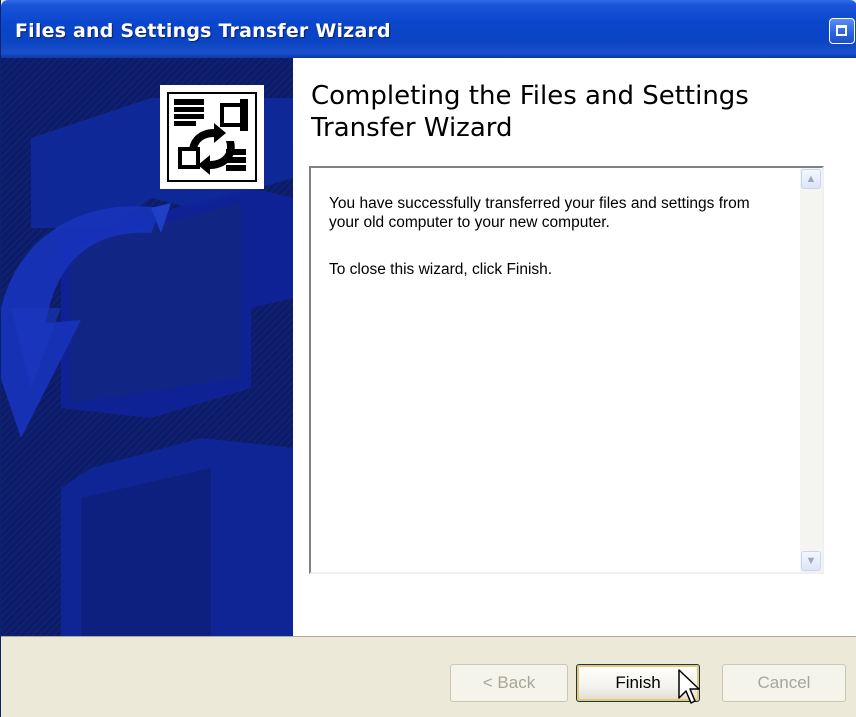  Describe the element at coordinates (212, 137) in the screenshot. I see `files-settings-transfer-icon` at that location.